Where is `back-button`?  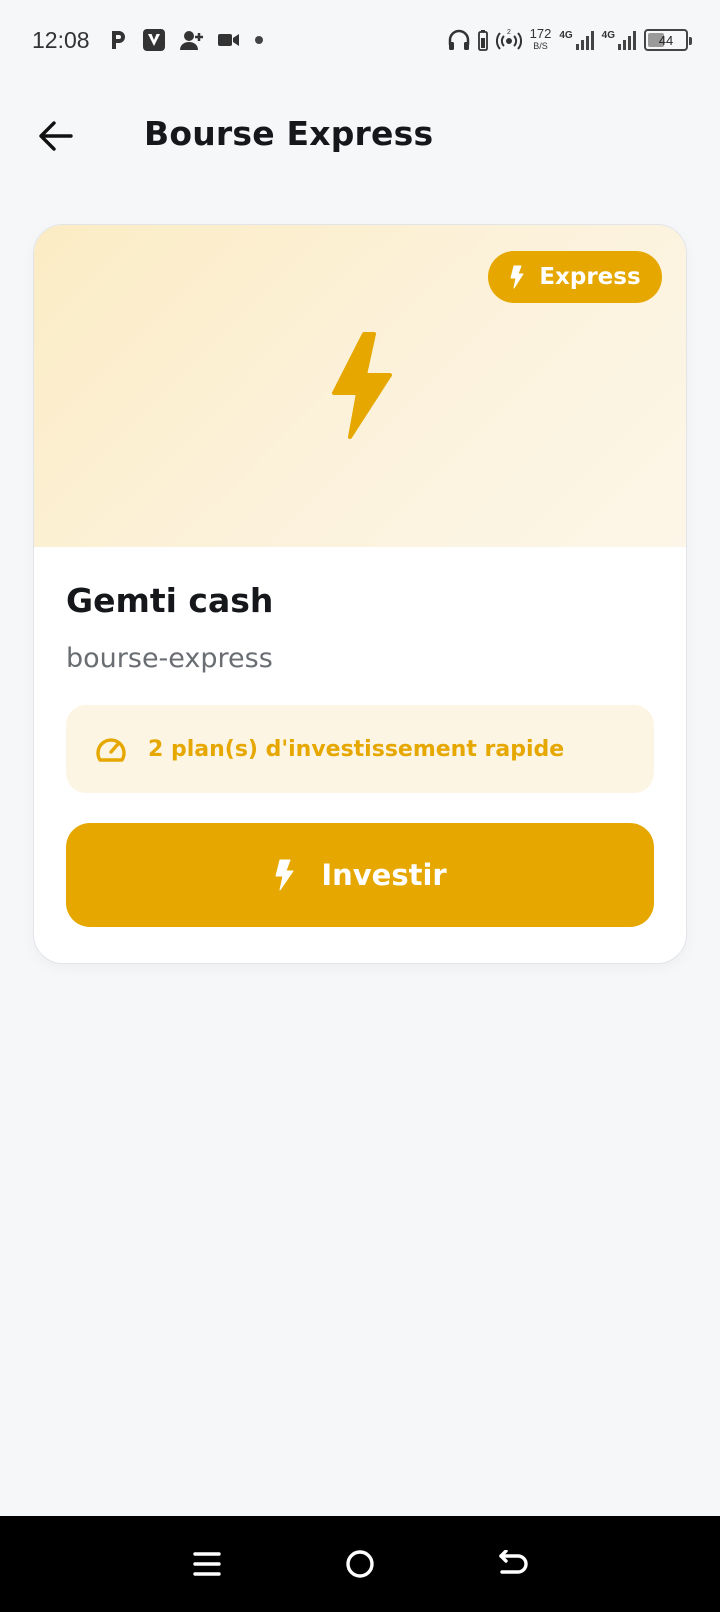
back-button is located at coordinates (56, 136).